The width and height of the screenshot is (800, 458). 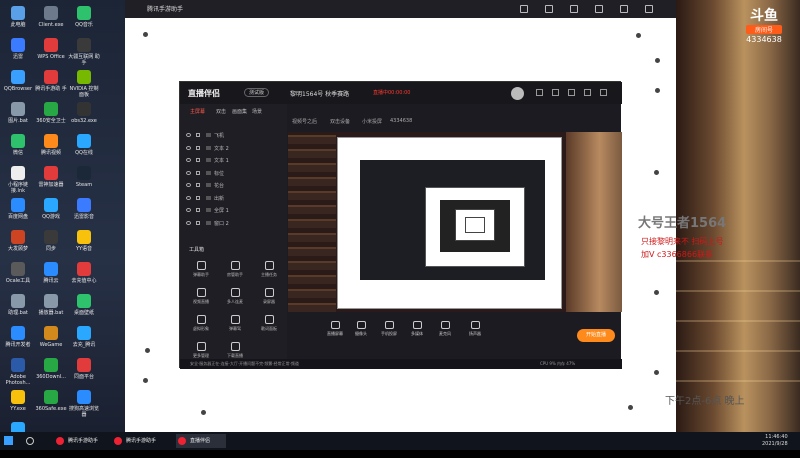 I want to click on taskbar-item: 直播伴侣, so click(x=201, y=441).